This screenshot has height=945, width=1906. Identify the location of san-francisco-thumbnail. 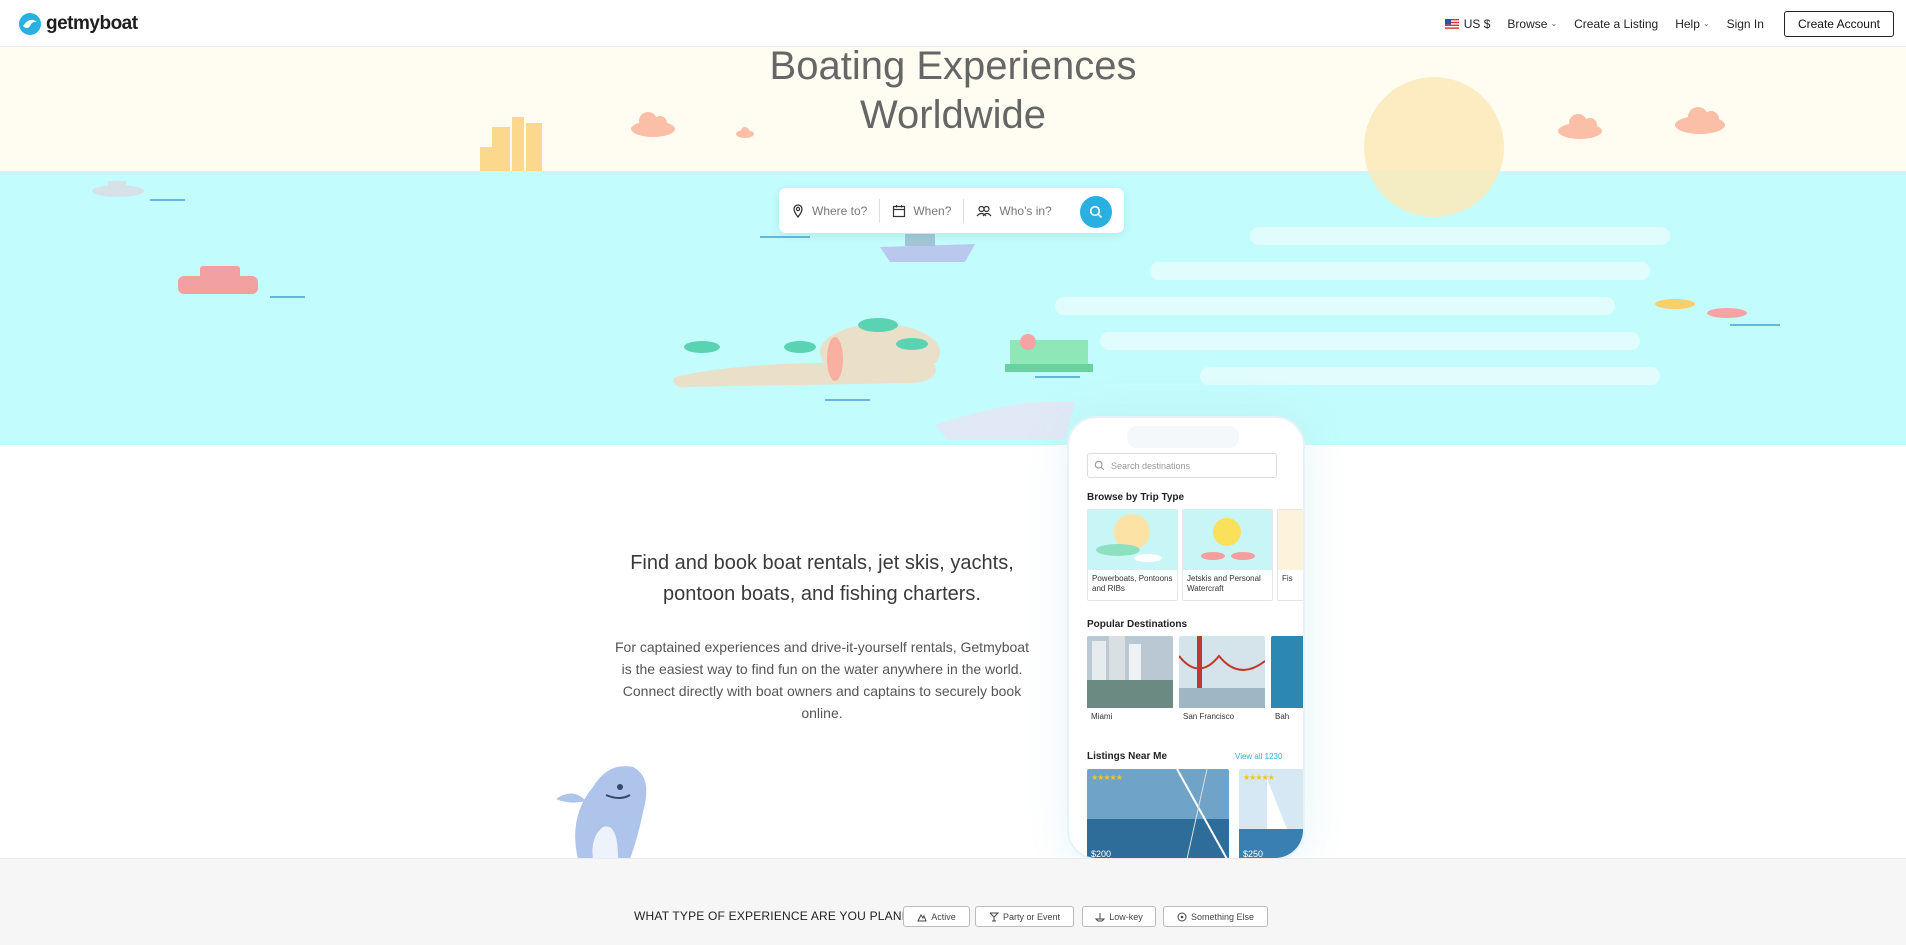
(1222, 672).